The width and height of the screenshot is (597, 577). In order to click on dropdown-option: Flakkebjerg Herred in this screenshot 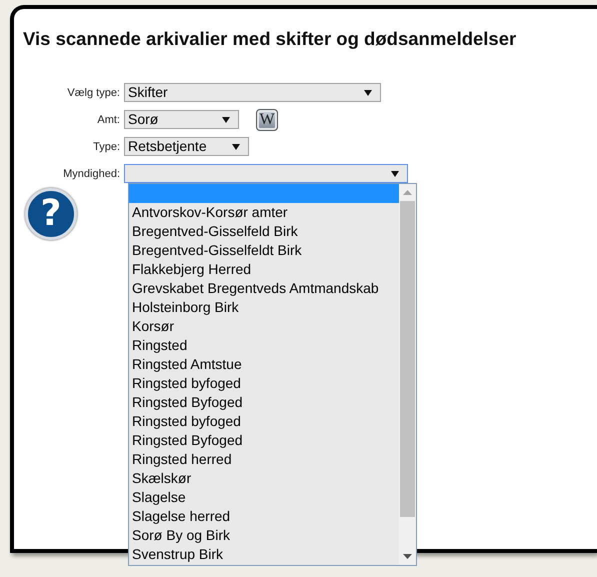, I will do `click(264, 269)`.